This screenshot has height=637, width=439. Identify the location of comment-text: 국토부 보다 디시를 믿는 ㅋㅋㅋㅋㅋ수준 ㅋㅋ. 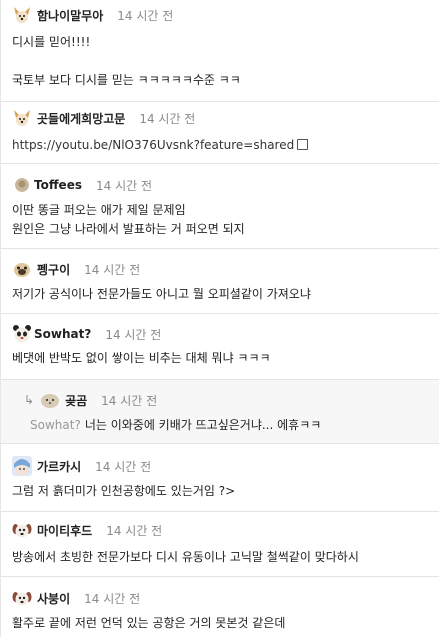
(126, 80).